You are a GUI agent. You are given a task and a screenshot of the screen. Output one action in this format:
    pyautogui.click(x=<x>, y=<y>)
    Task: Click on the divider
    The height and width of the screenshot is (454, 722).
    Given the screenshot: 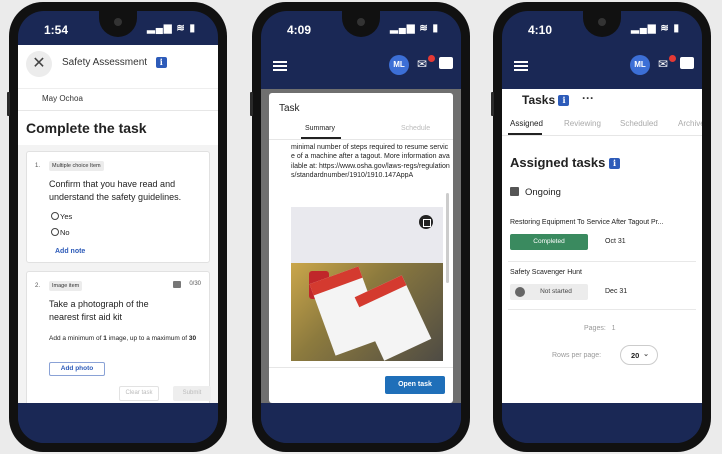 What is the action you would take?
    pyautogui.click(x=361, y=139)
    